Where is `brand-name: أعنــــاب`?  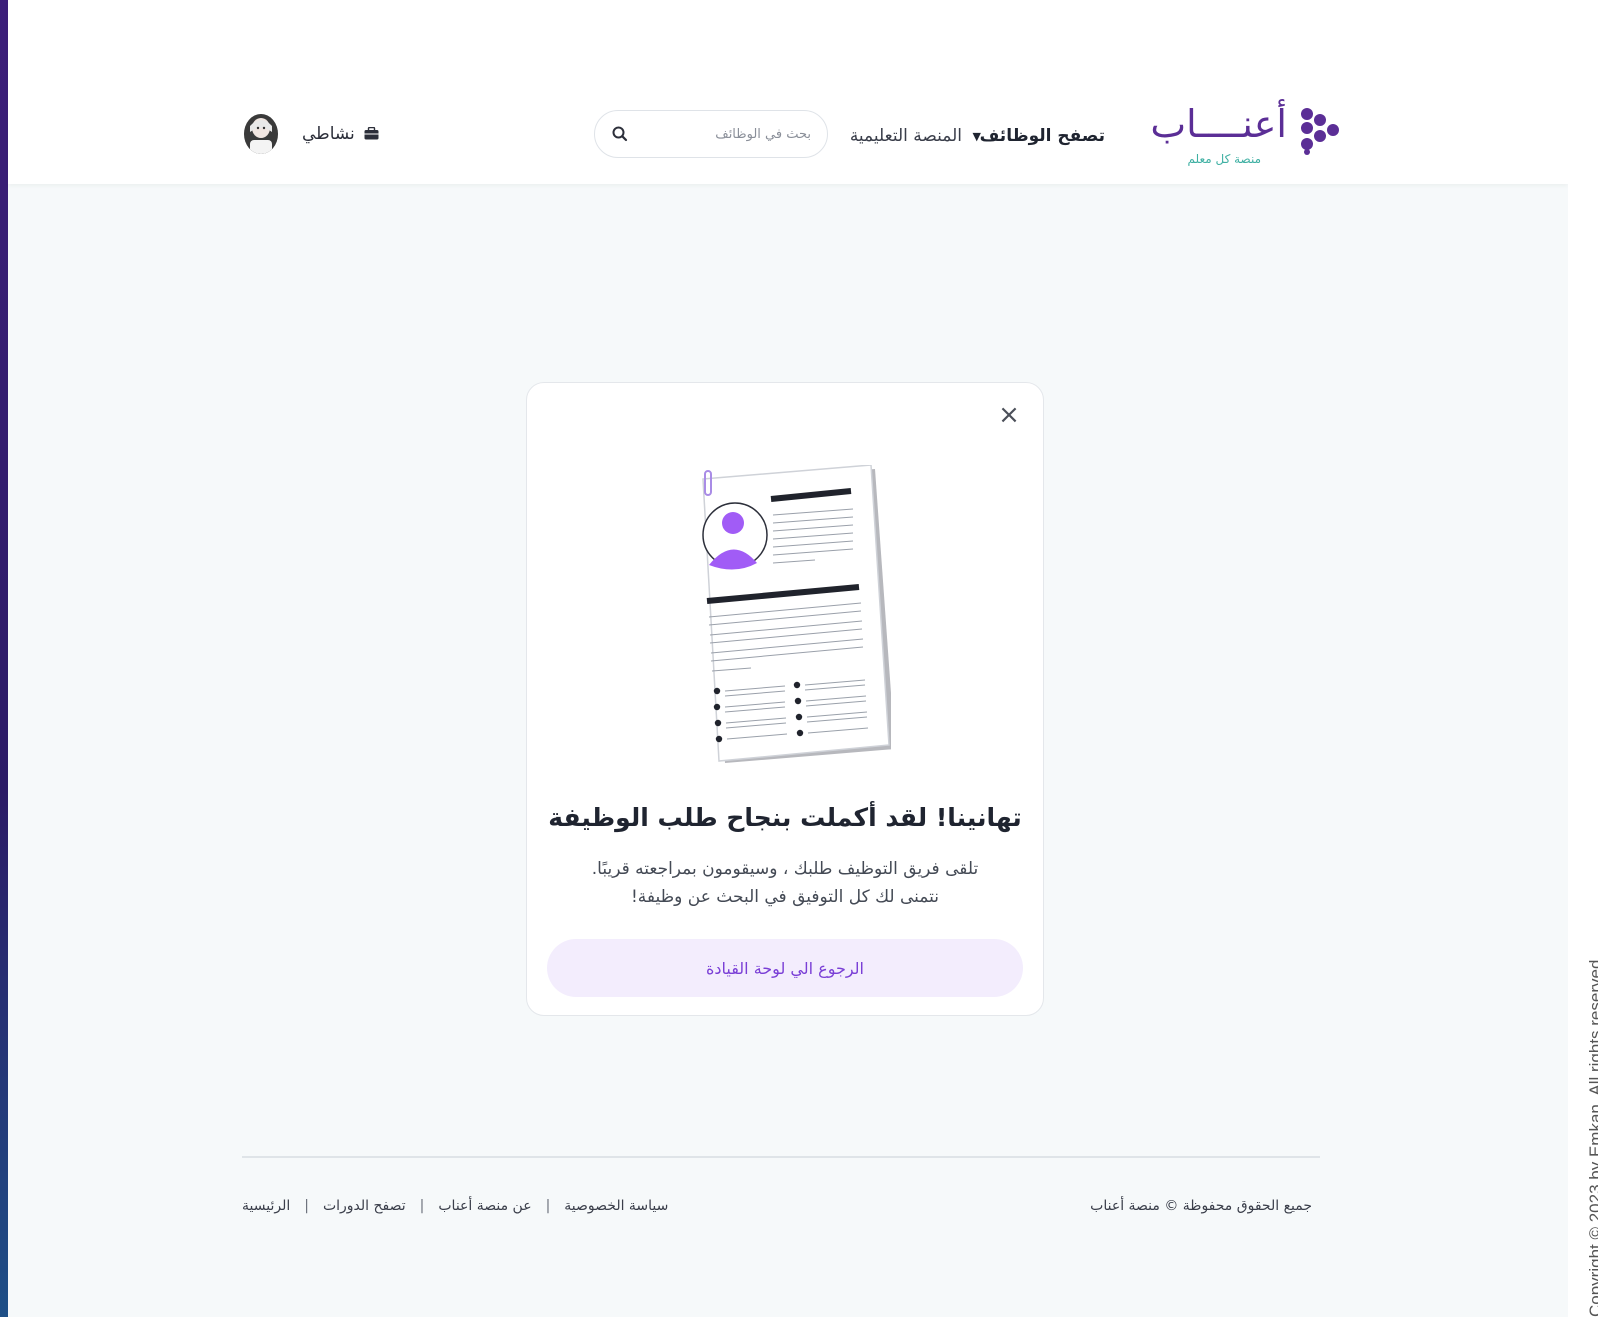
brand-name: أعنــــاب is located at coordinates (1218, 124).